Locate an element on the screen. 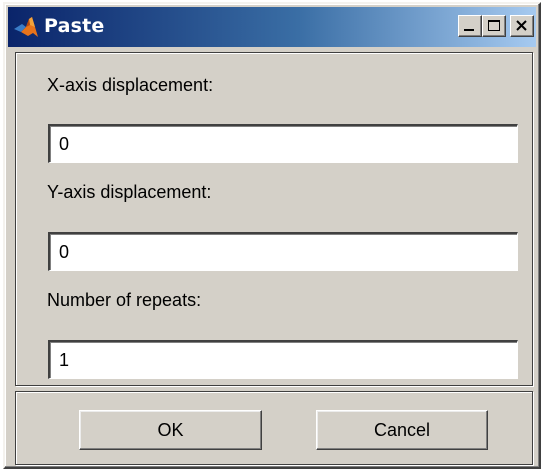 This screenshot has height=472, width=544. minimize-icon is located at coordinates (469, 30).